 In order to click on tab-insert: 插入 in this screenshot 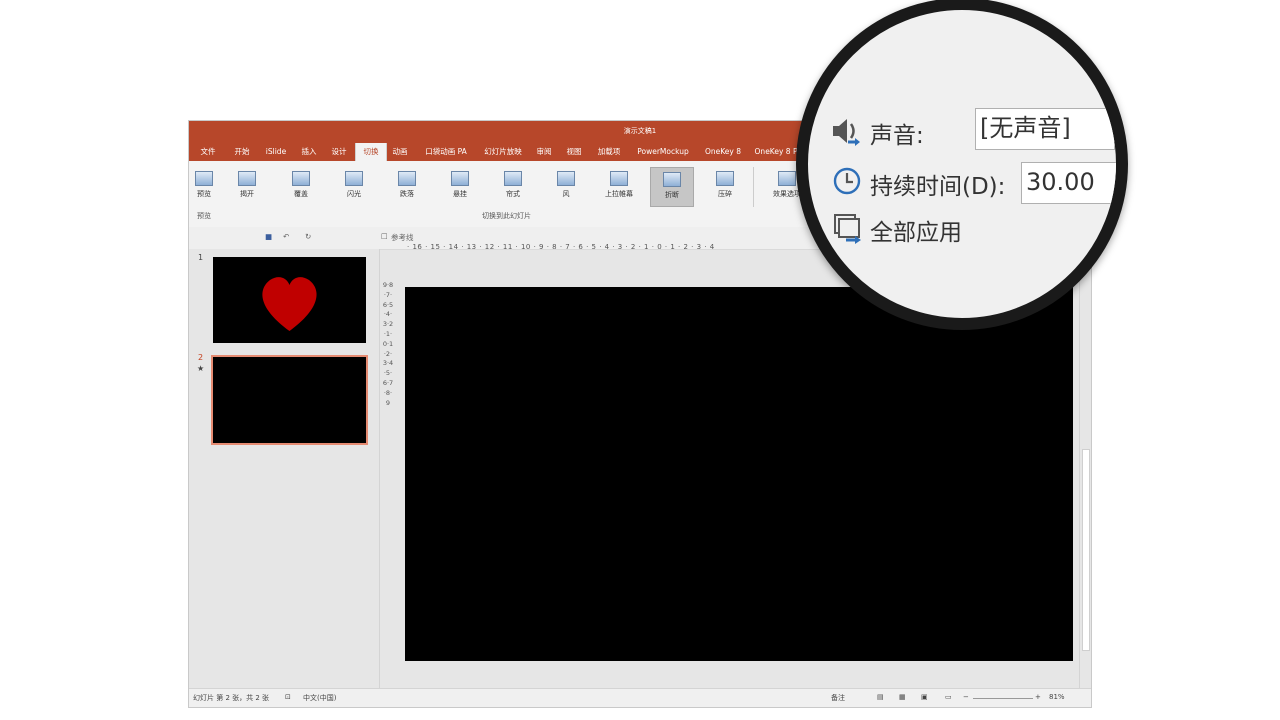, I will do `click(309, 152)`.